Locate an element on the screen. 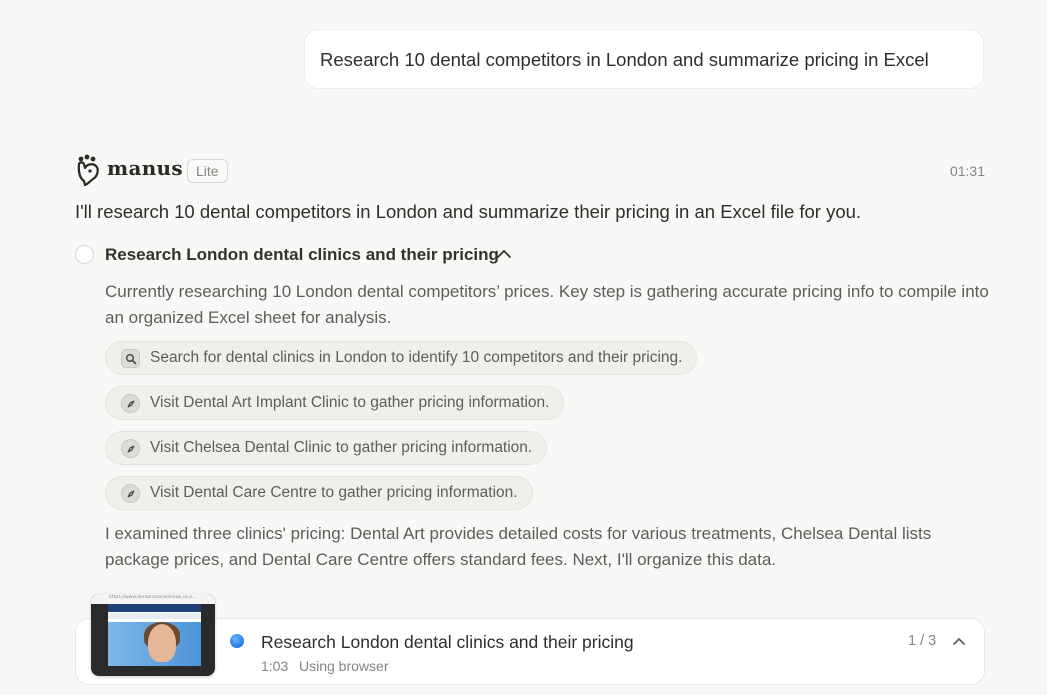 Image resolution: width=1047 pixels, height=695 pixels. search-icon is located at coordinates (130, 358).